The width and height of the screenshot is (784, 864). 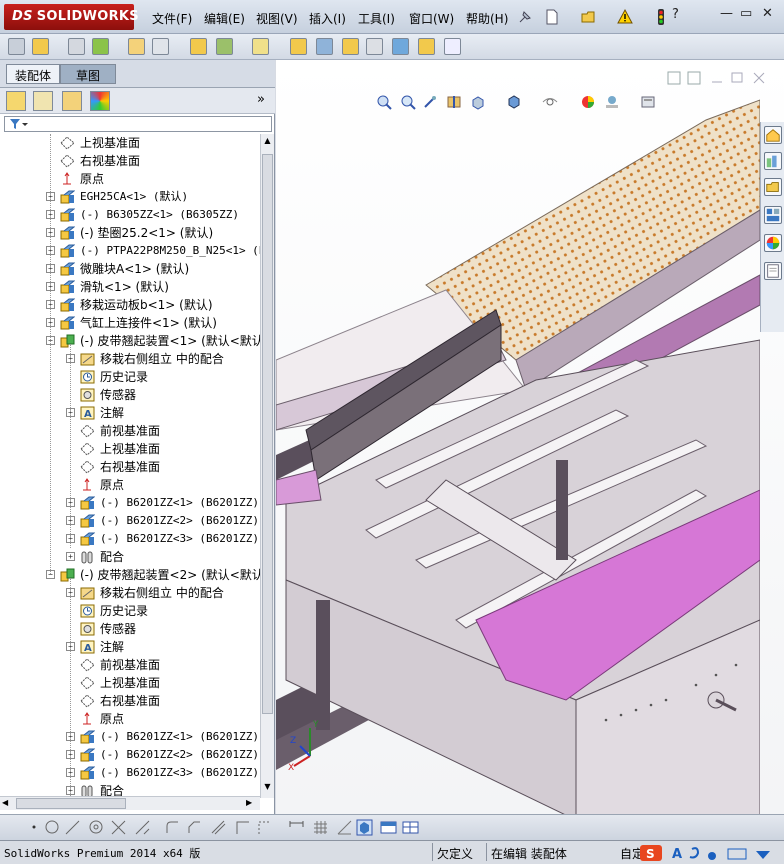 I want to click on tree-row: + 配合, so click(x=130, y=557).